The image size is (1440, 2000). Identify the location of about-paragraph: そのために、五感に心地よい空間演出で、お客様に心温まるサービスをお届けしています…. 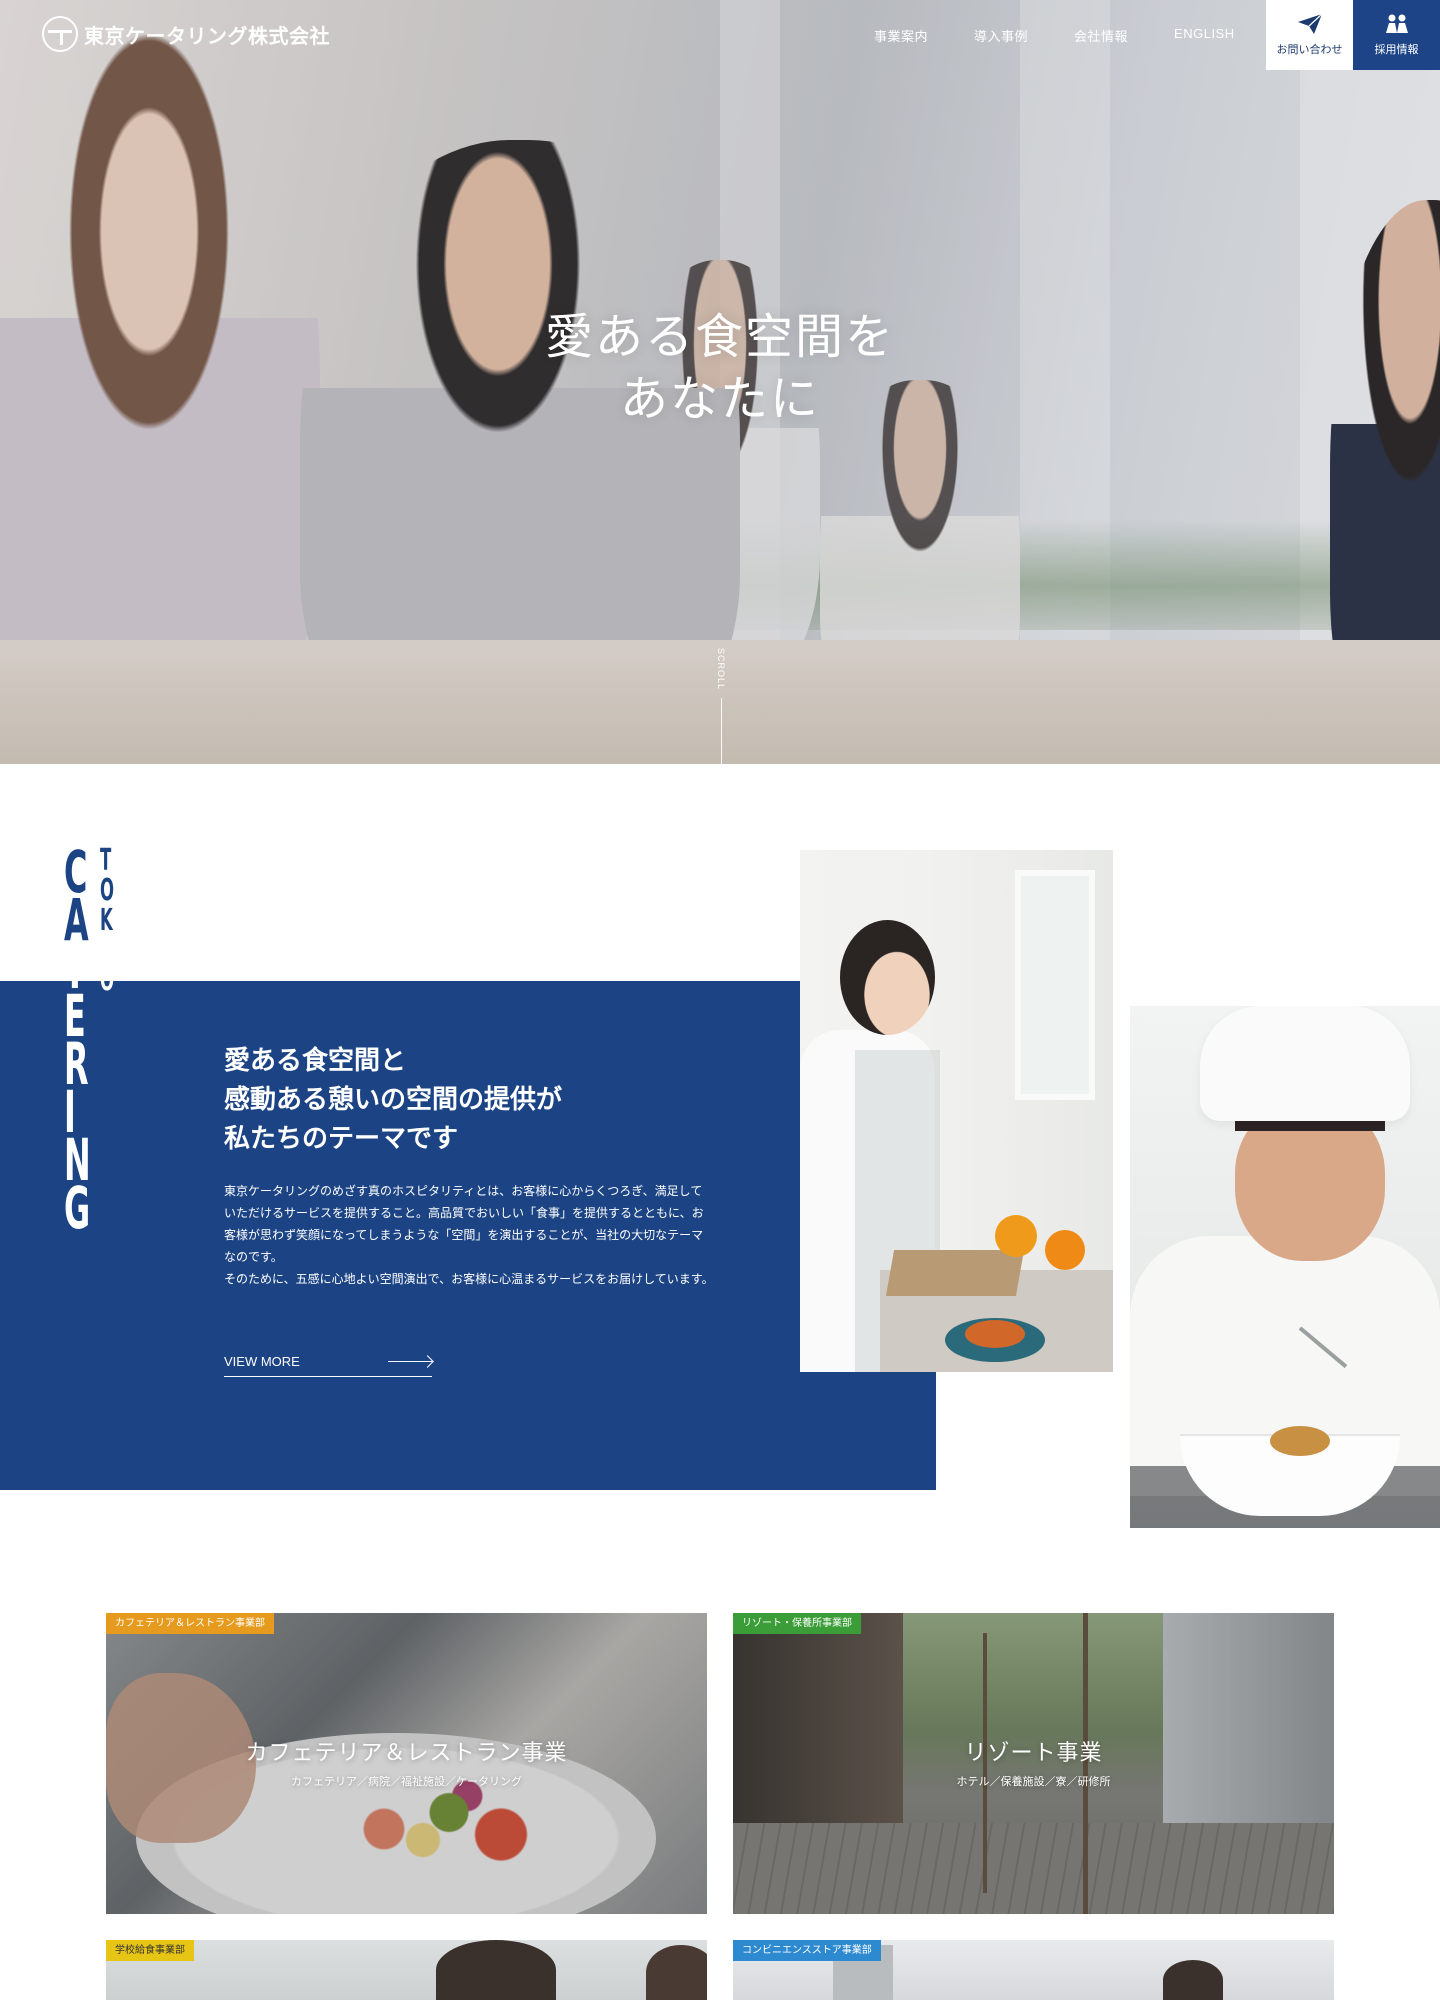
(469, 1279).